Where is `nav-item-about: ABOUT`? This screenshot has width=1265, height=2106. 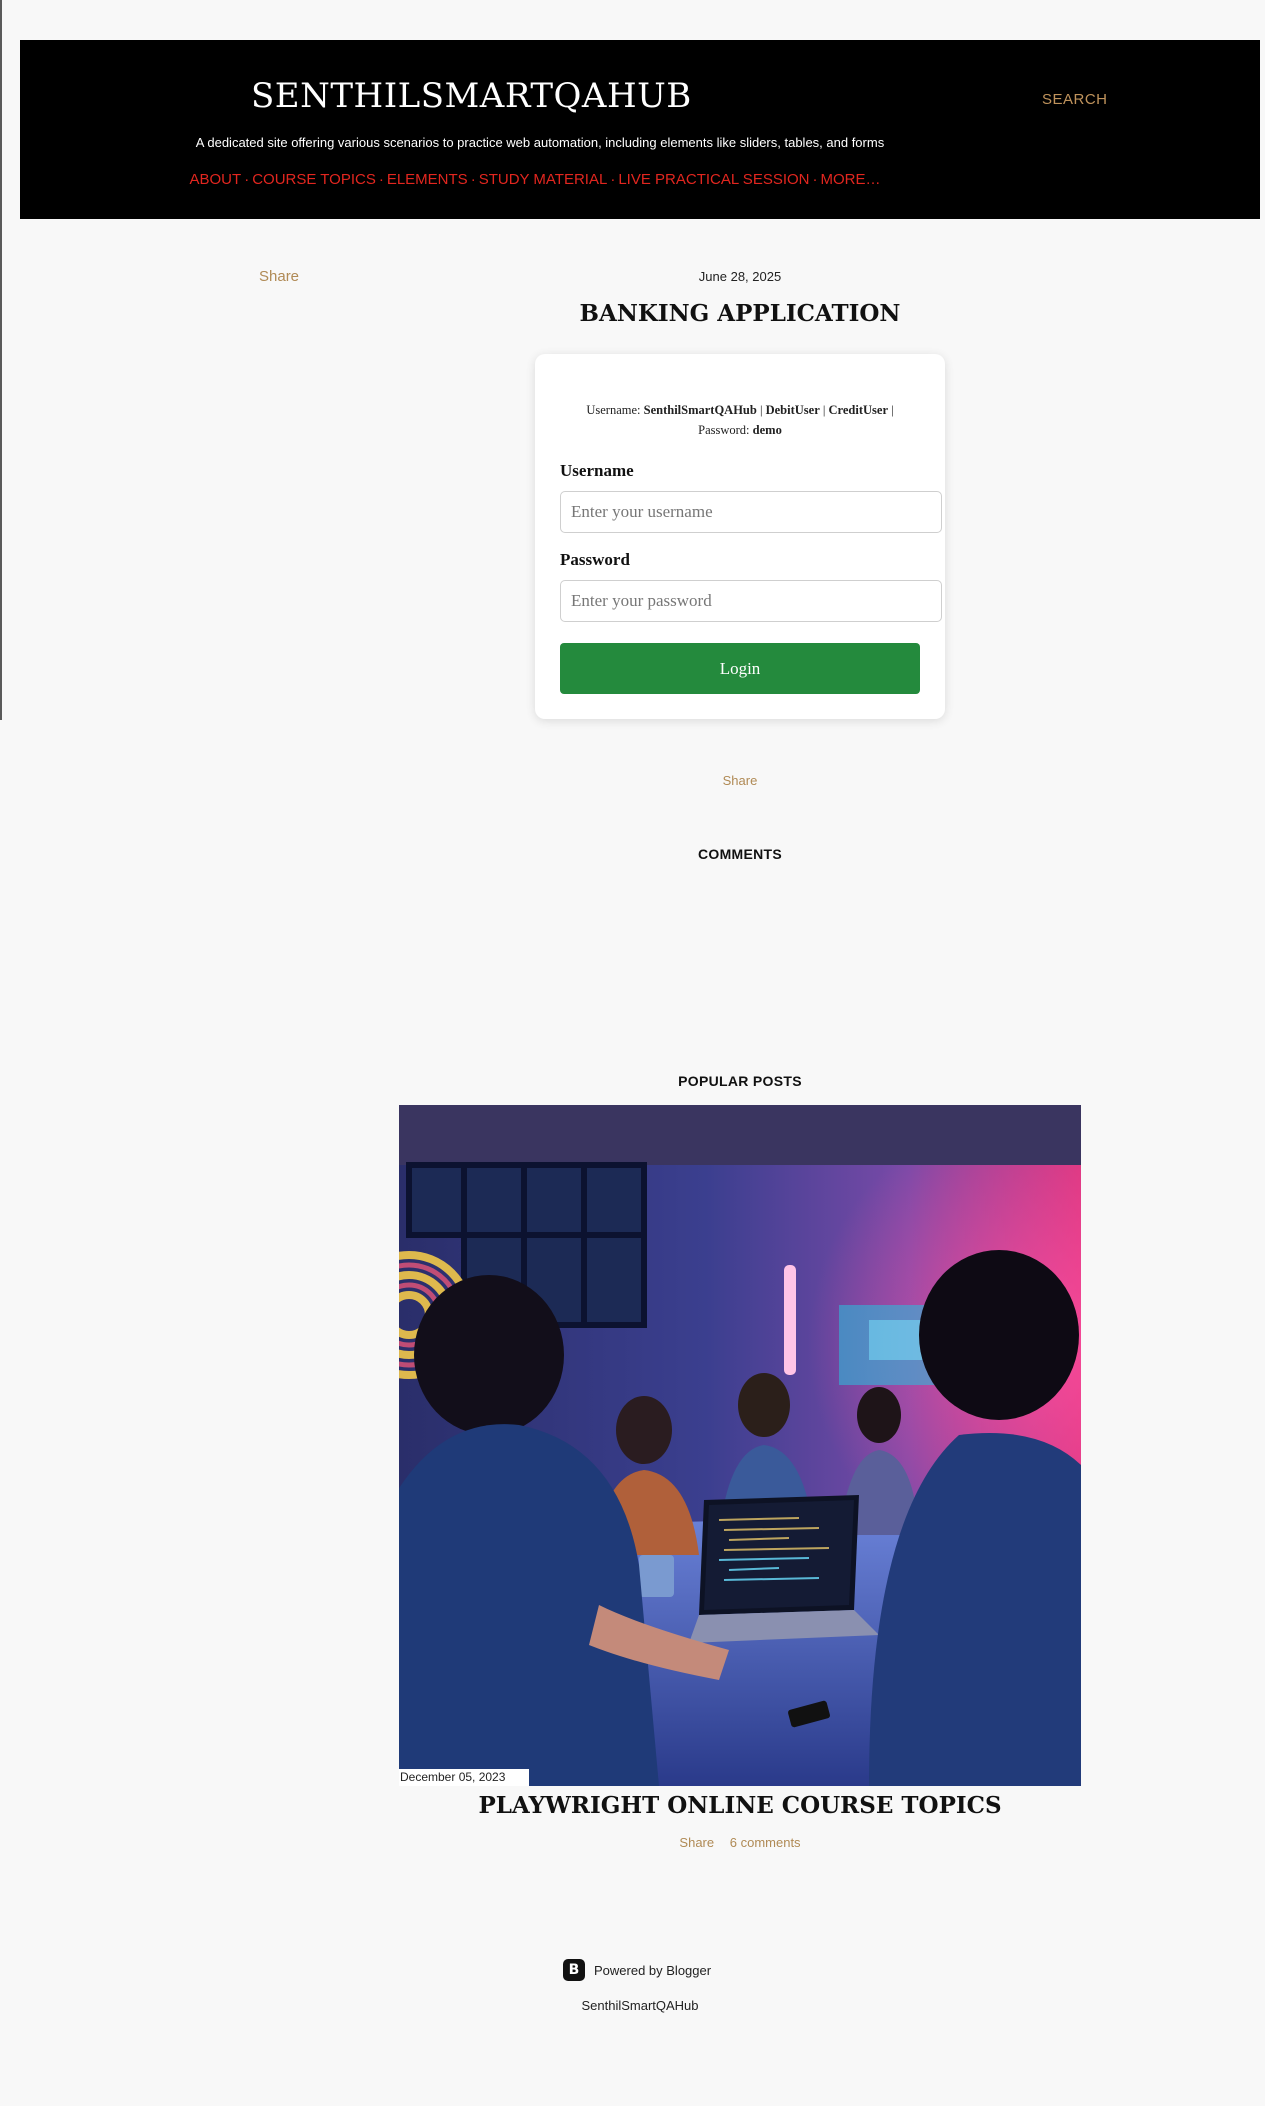 nav-item-about: ABOUT is located at coordinates (216, 179).